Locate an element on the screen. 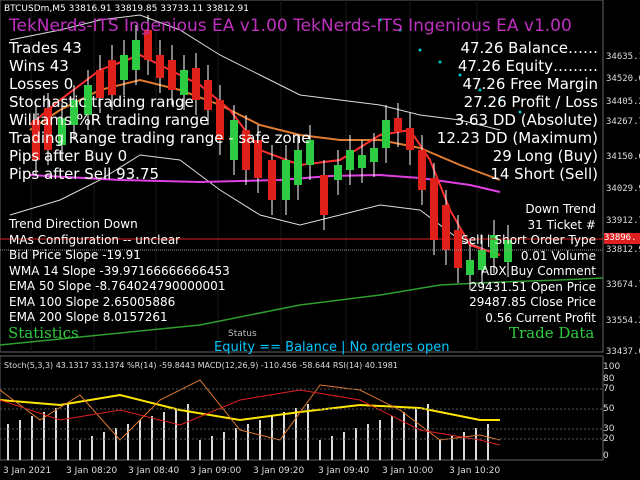  slope-line: Trend Direction Down is located at coordinates (73, 224).